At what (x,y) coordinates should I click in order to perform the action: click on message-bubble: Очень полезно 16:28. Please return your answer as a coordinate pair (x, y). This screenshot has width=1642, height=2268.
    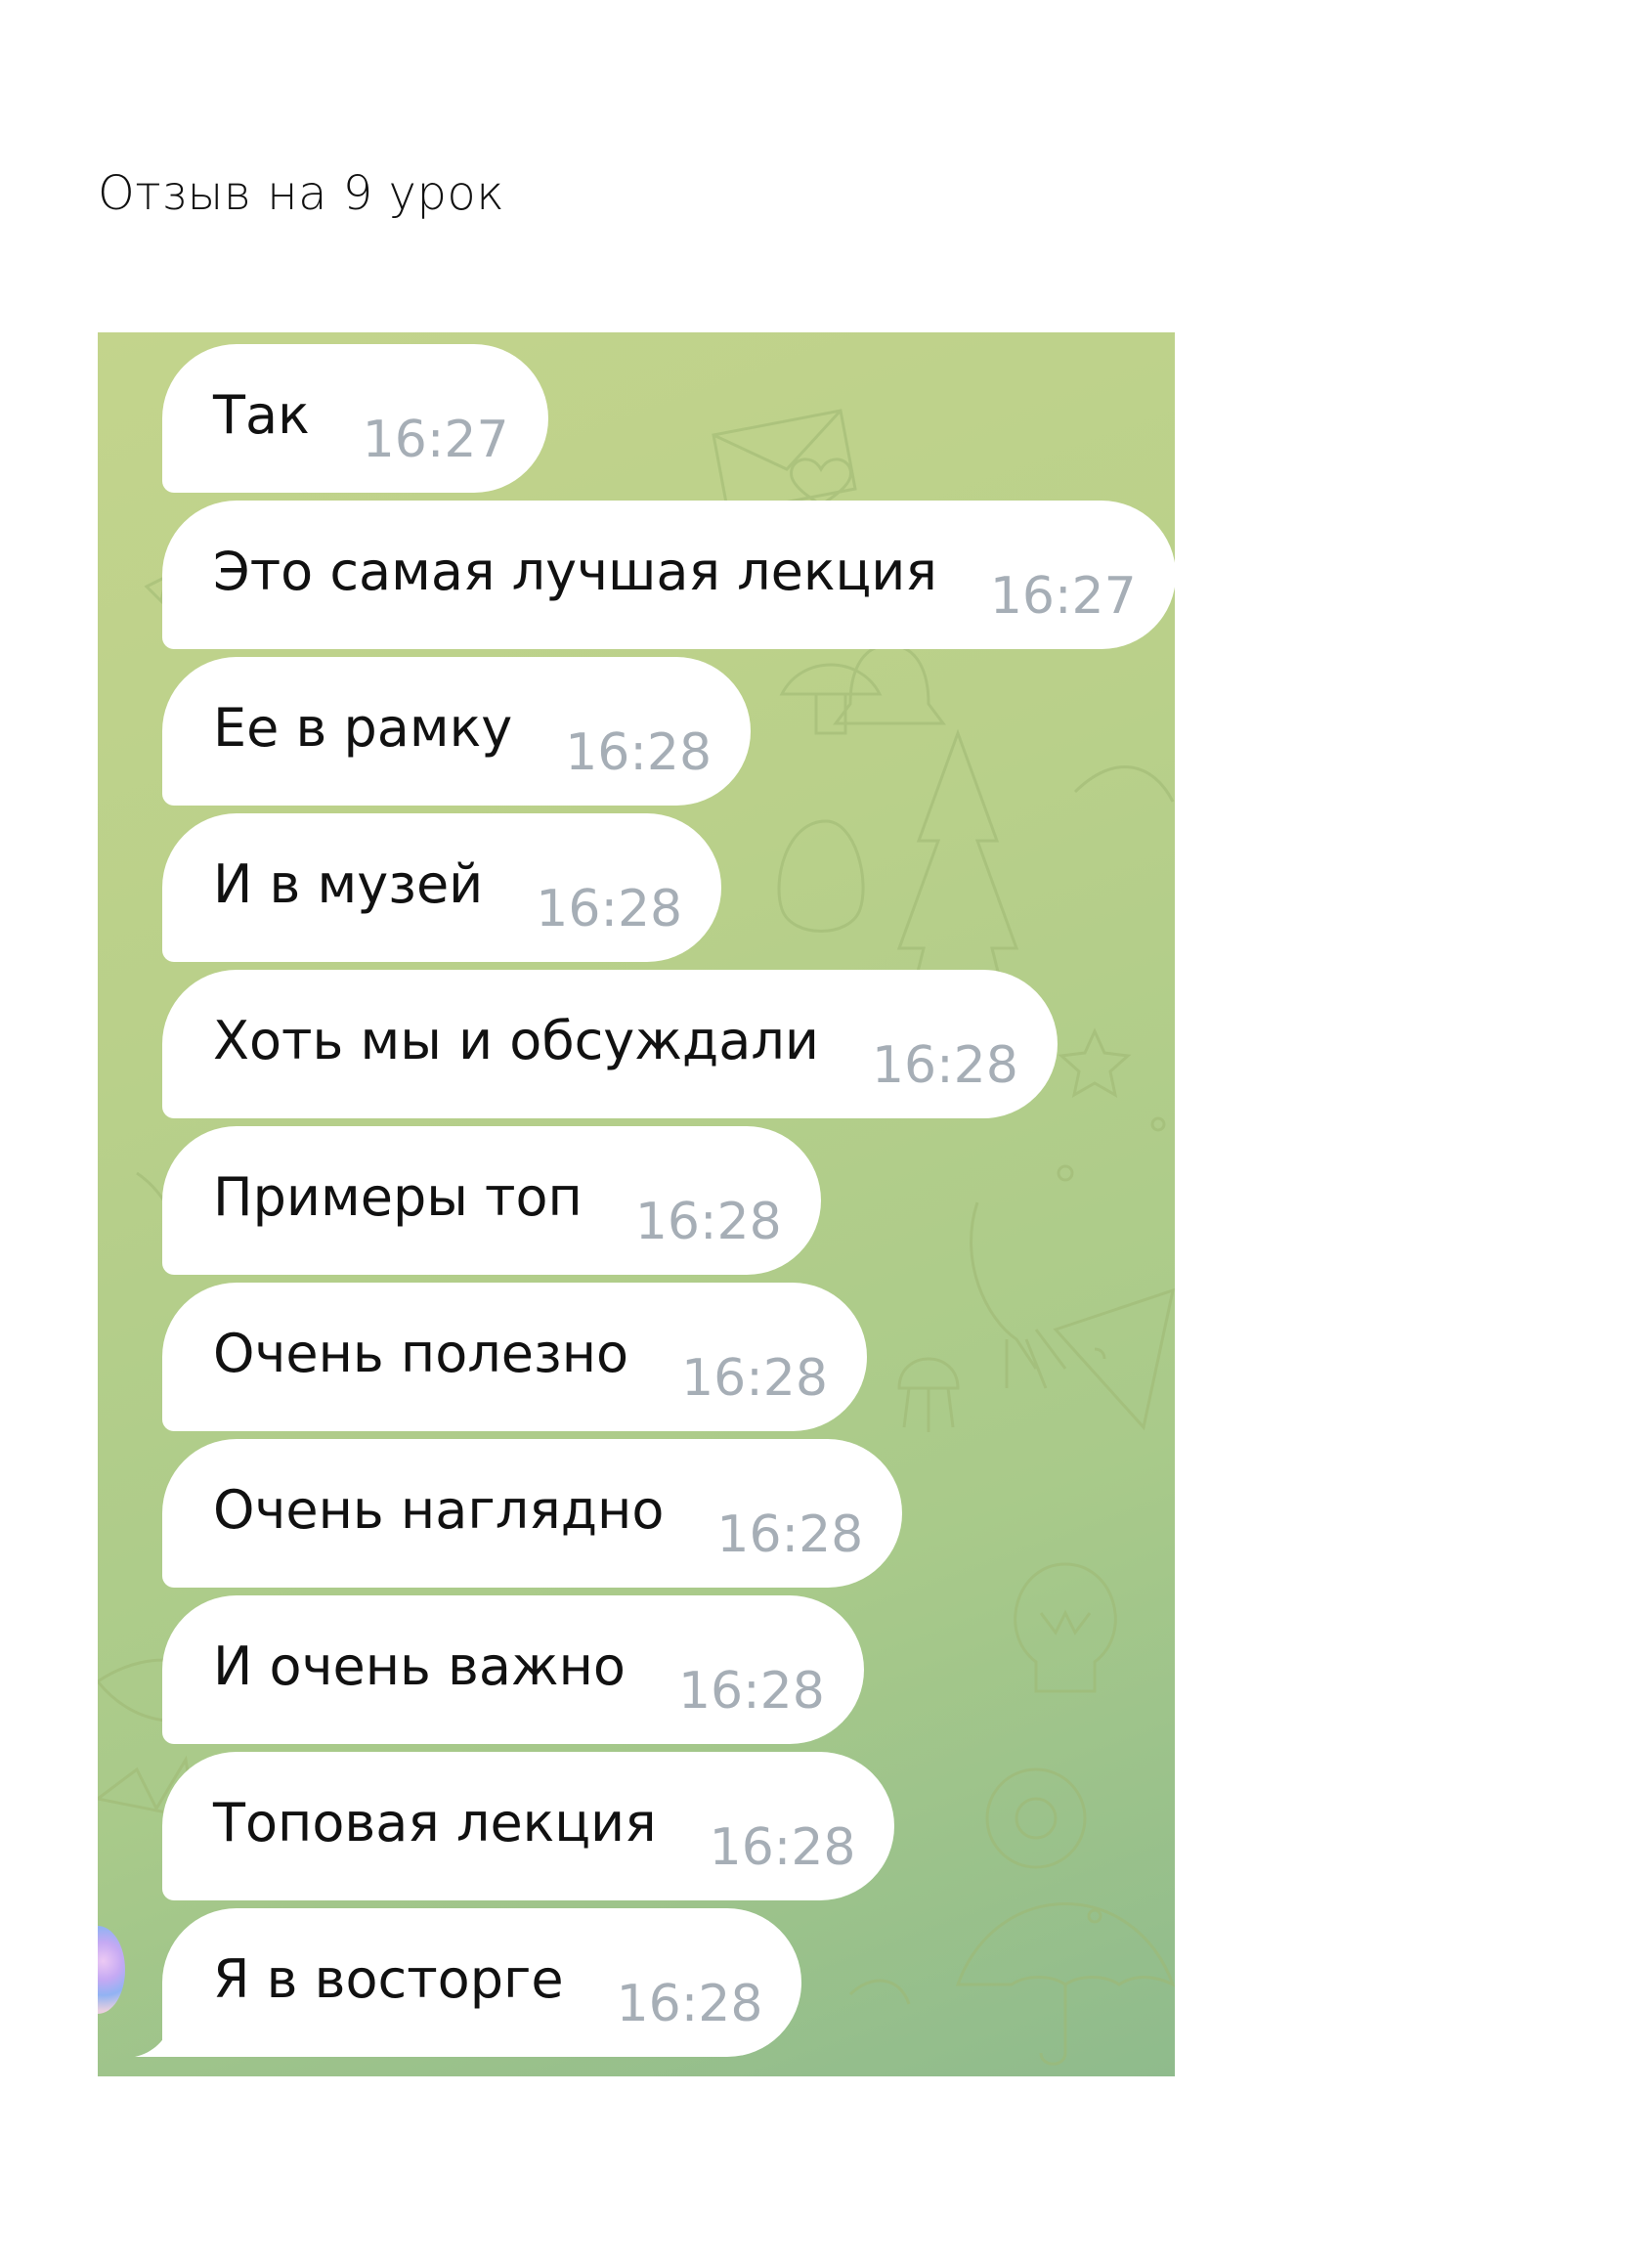
    Looking at the image, I should click on (514, 1357).